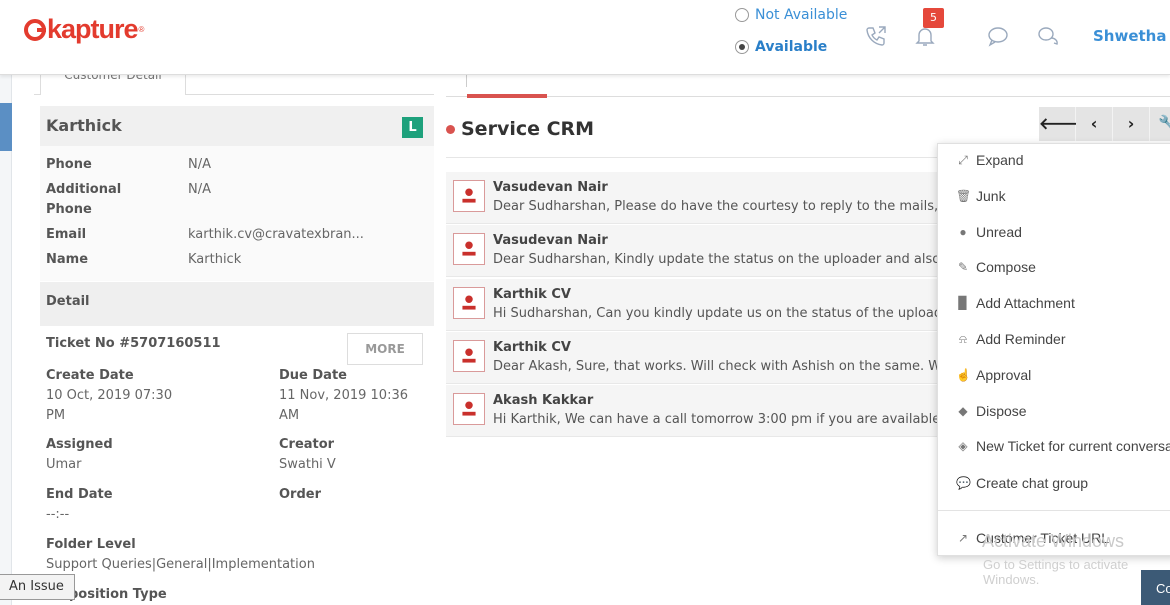  I want to click on menu-item-unread: ● Unread, so click(1054, 232).